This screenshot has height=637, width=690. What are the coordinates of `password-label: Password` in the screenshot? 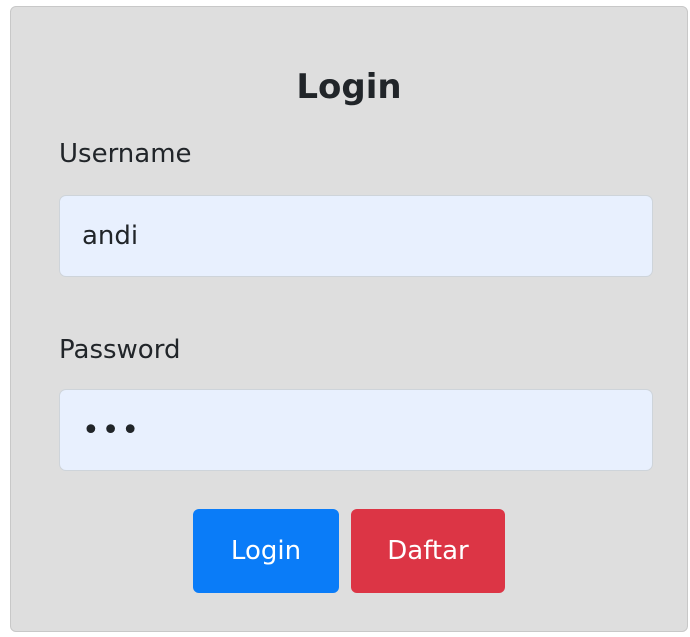 It's located at (120, 350).